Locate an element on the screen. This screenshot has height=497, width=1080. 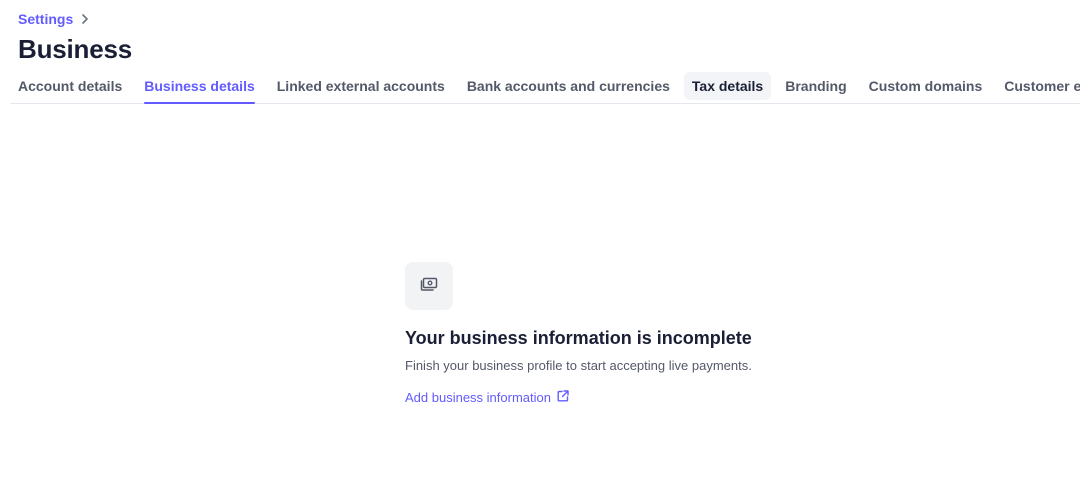
empty-state-title: Your business information is incomplete is located at coordinates (578, 338).